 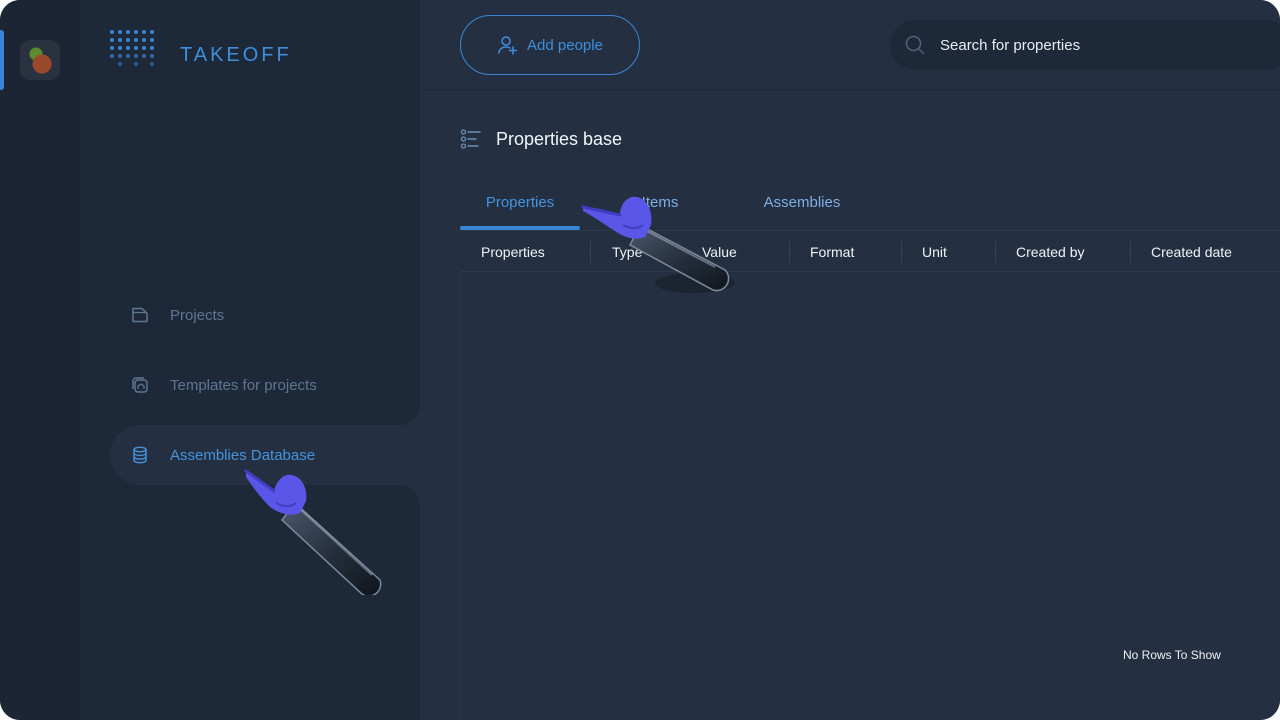 What do you see at coordinates (470, 139) in the screenshot?
I see `list-icon` at bounding box center [470, 139].